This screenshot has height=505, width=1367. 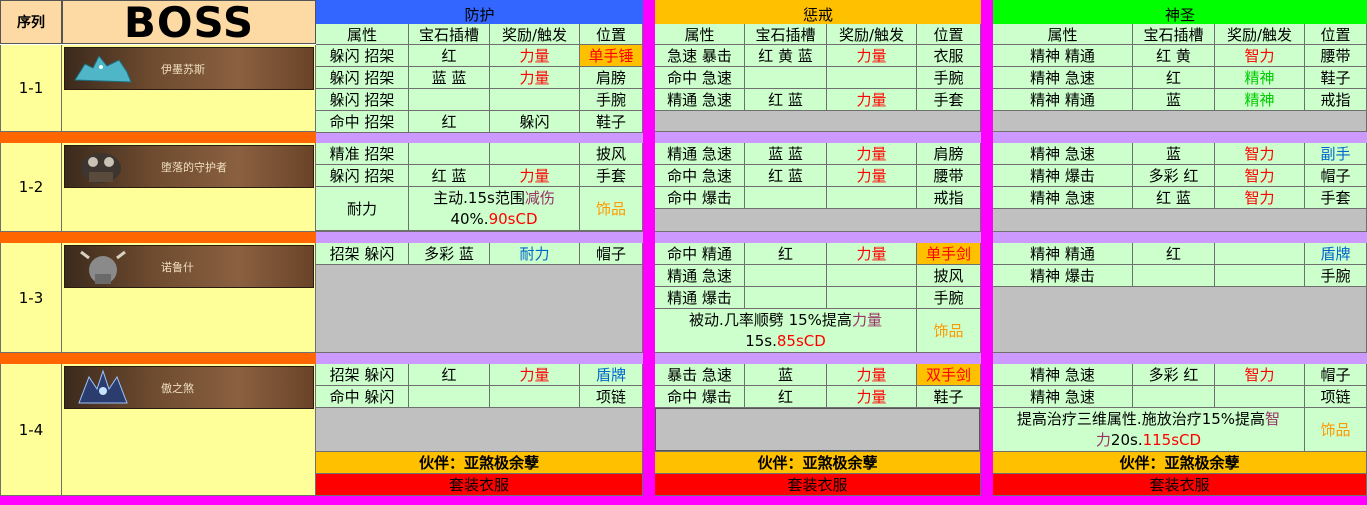 What do you see at coordinates (872, 154) in the screenshot?
I see `group-1-2-ret-r0-c2: 力量` at bounding box center [872, 154].